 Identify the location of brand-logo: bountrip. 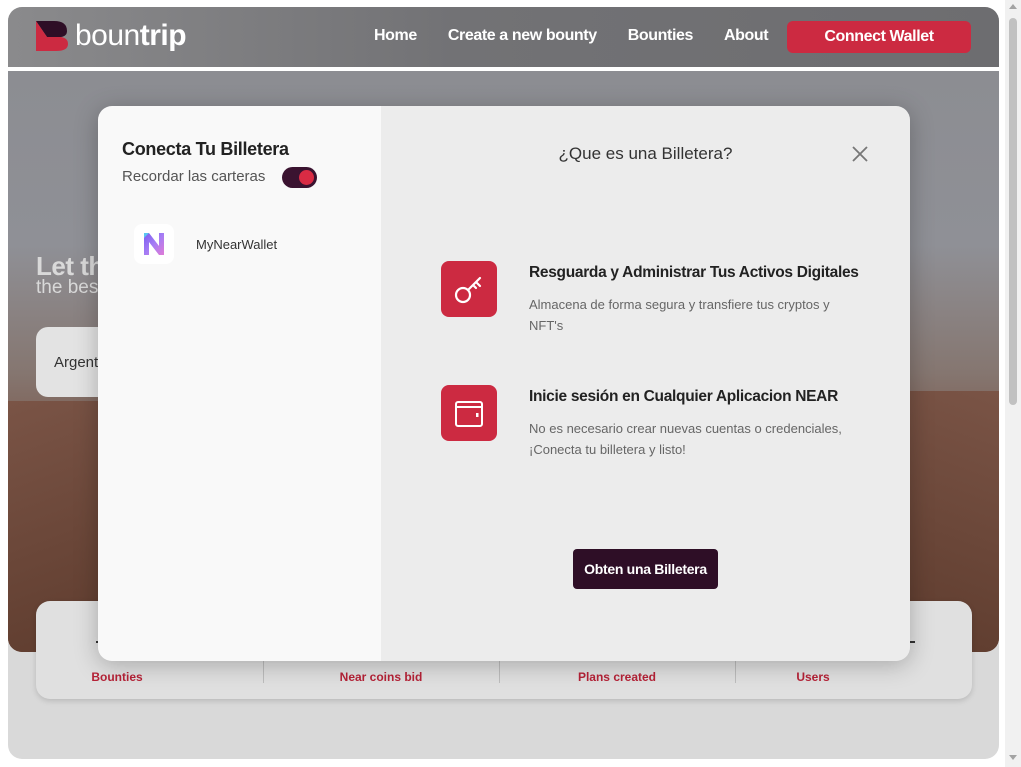
(111, 35).